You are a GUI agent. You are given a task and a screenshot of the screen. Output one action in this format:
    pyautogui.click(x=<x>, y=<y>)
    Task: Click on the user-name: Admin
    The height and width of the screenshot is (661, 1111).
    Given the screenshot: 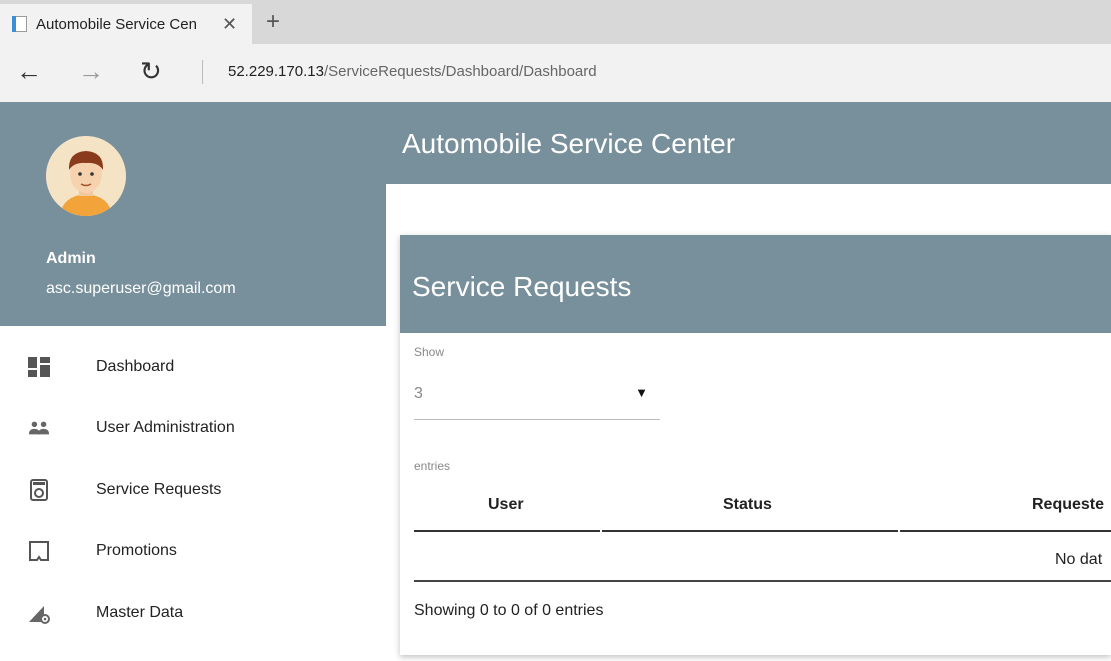 What is the action you would take?
    pyautogui.click(x=71, y=258)
    